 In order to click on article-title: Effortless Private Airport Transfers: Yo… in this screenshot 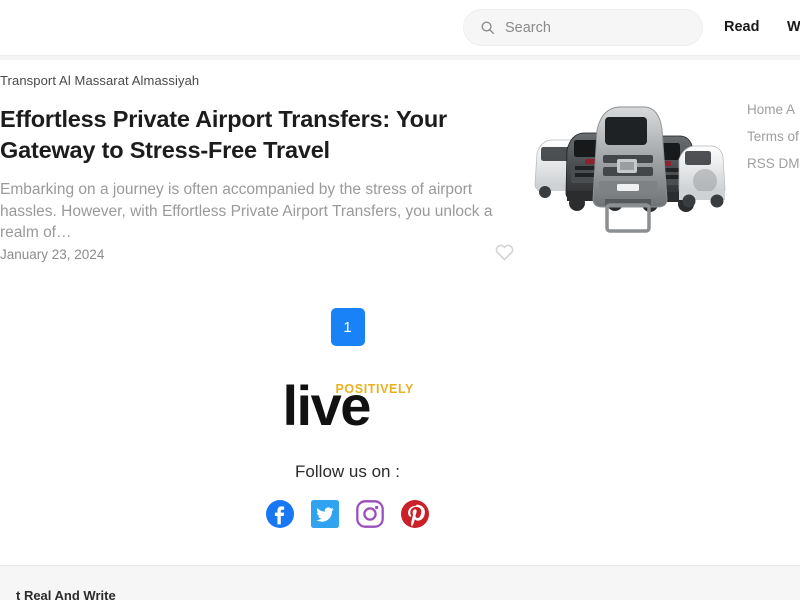, I will do `click(250, 135)`.